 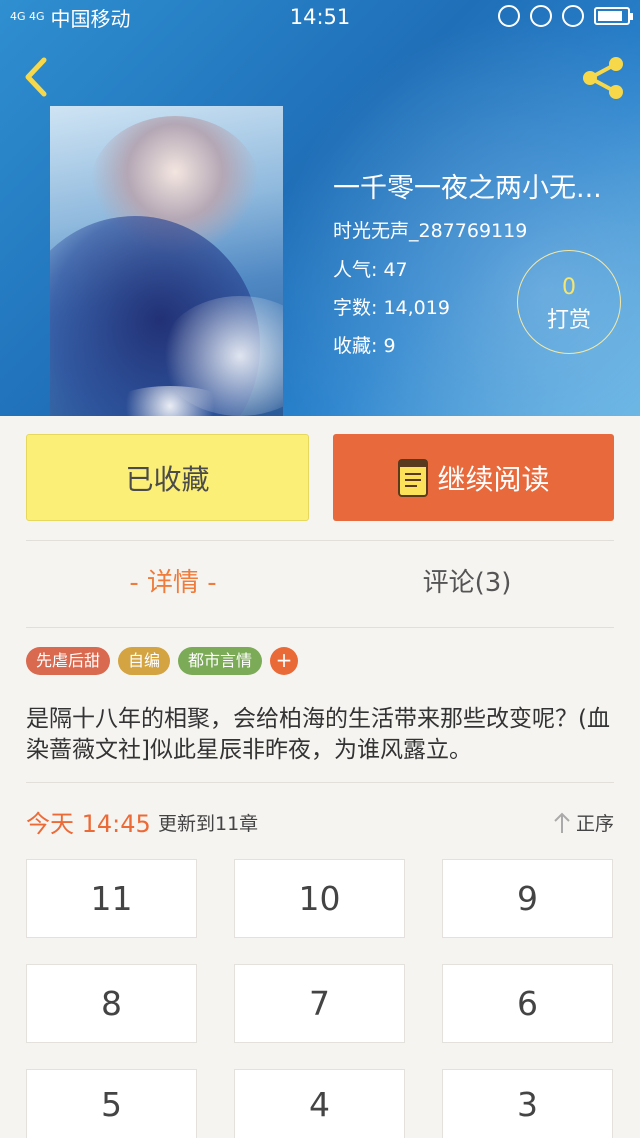 What do you see at coordinates (220, 661) in the screenshot?
I see `tag-item: 都市言情` at bounding box center [220, 661].